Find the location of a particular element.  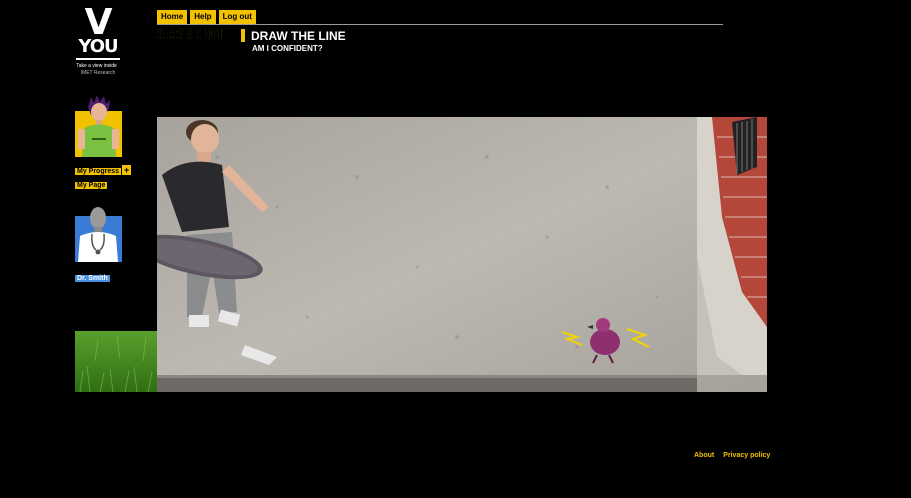

doctor-link: Dr. Smith is located at coordinates (92, 276).